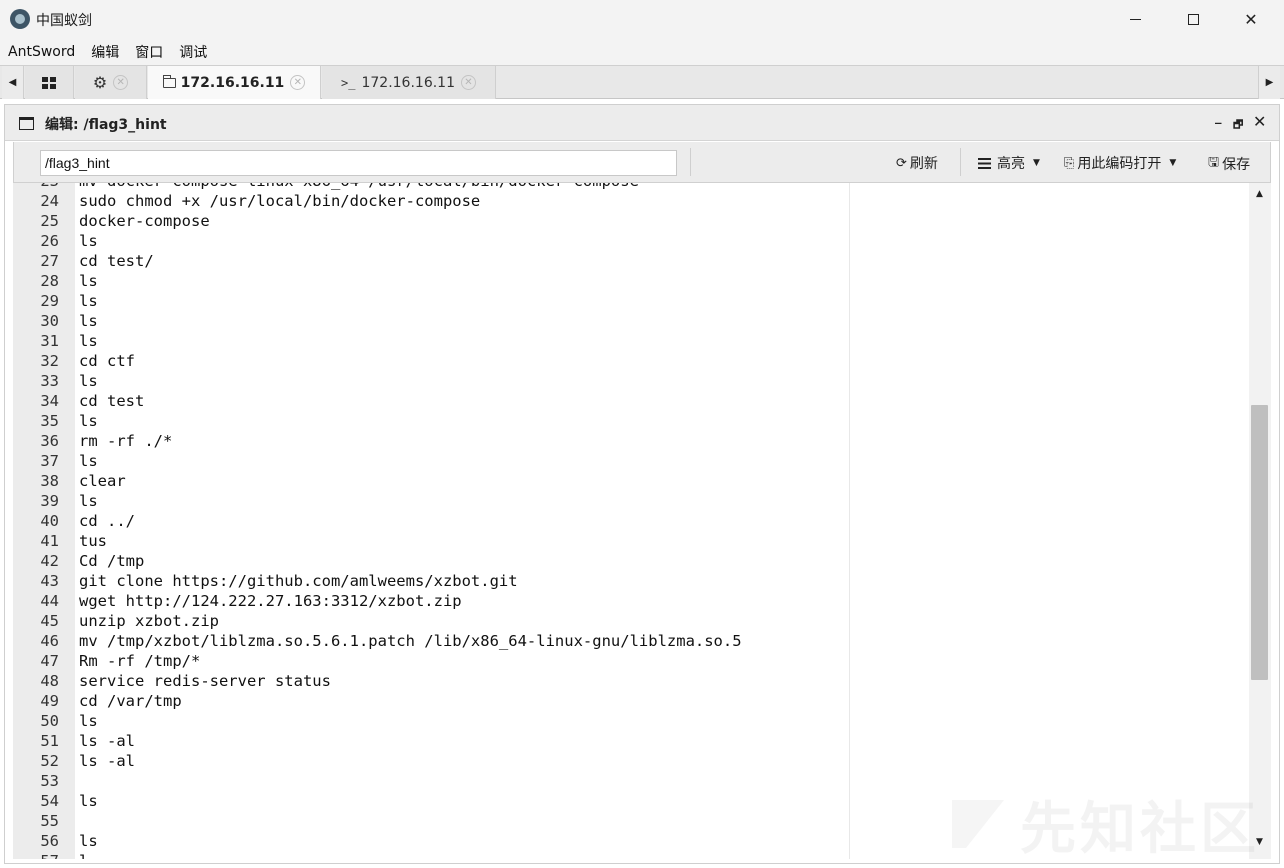 Image resolution: width=1284 pixels, height=868 pixels. What do you see at coordinates (642, 19) in the screenshot?
I see `window-titlebar: 中国蚁剑 ✕` at bounding box center [642, 19].